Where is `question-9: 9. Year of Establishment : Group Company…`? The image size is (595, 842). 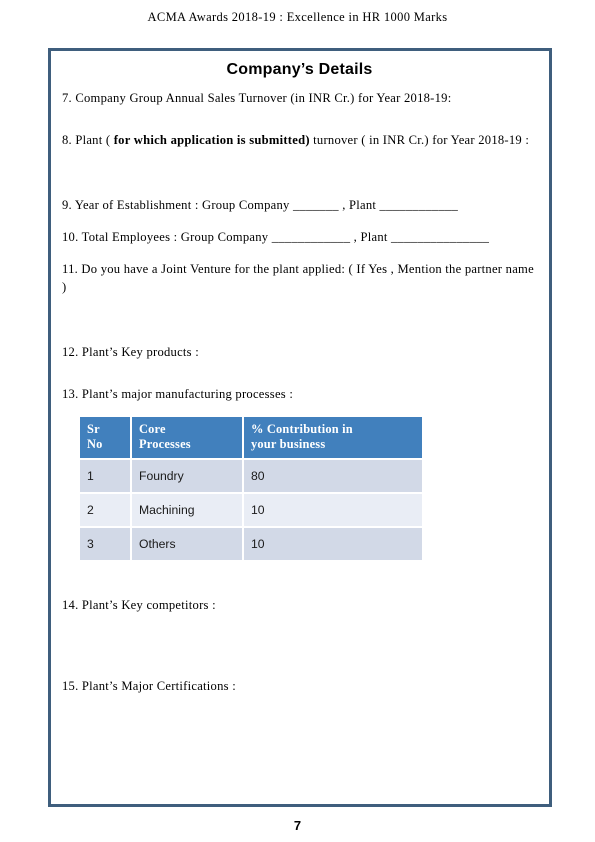
question-9: 9. Year of Establishment : Group Company… is located at coordinates (299, 205).